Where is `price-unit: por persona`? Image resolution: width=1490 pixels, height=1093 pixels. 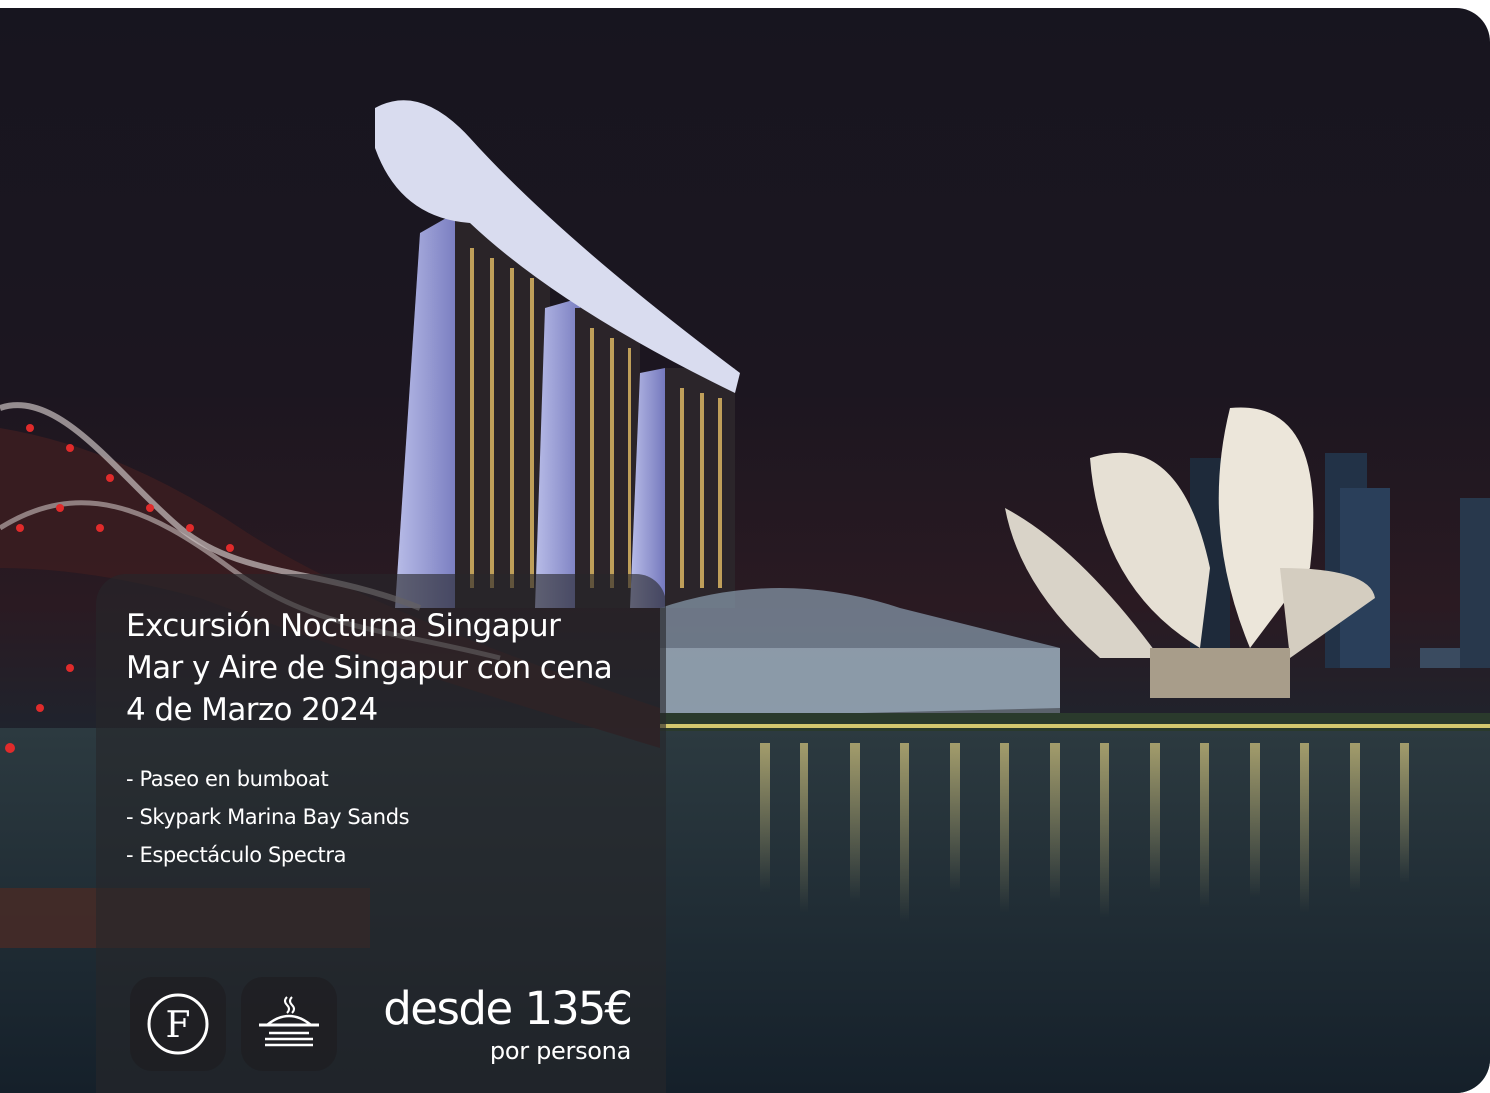 price-unit: por persona is located at coordinates (560, 1051).